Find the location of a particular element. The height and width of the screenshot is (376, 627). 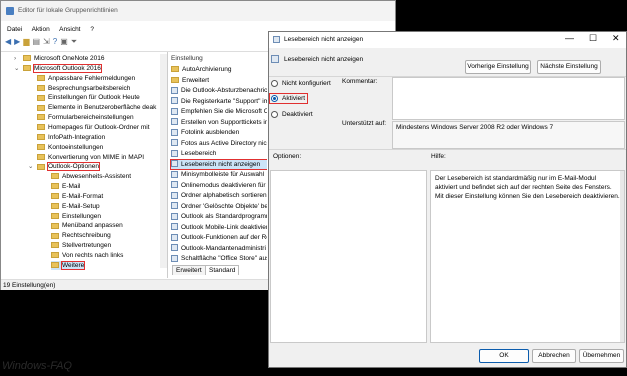

tree-item-label: Microsoft OneNote 2016 is located at coordinates (69, 58).